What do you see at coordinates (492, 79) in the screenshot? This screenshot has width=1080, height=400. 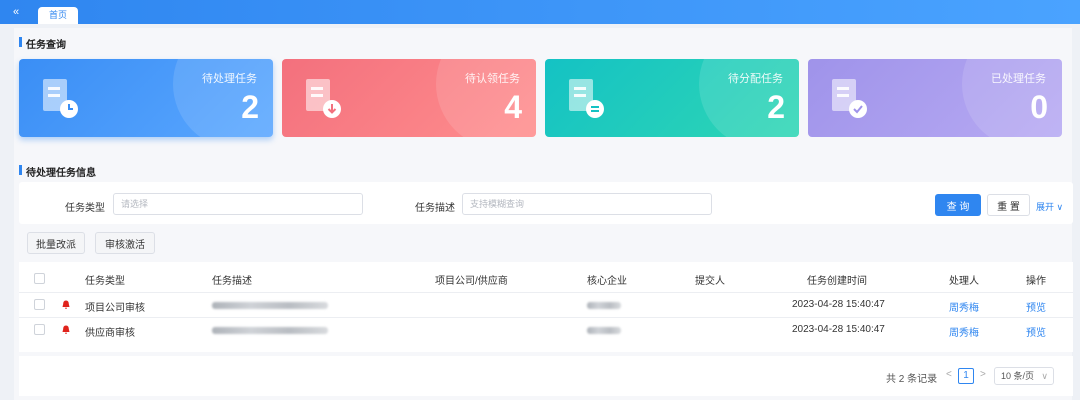 I see `card-label: 待认领任务` at bounding box center [492, 79].